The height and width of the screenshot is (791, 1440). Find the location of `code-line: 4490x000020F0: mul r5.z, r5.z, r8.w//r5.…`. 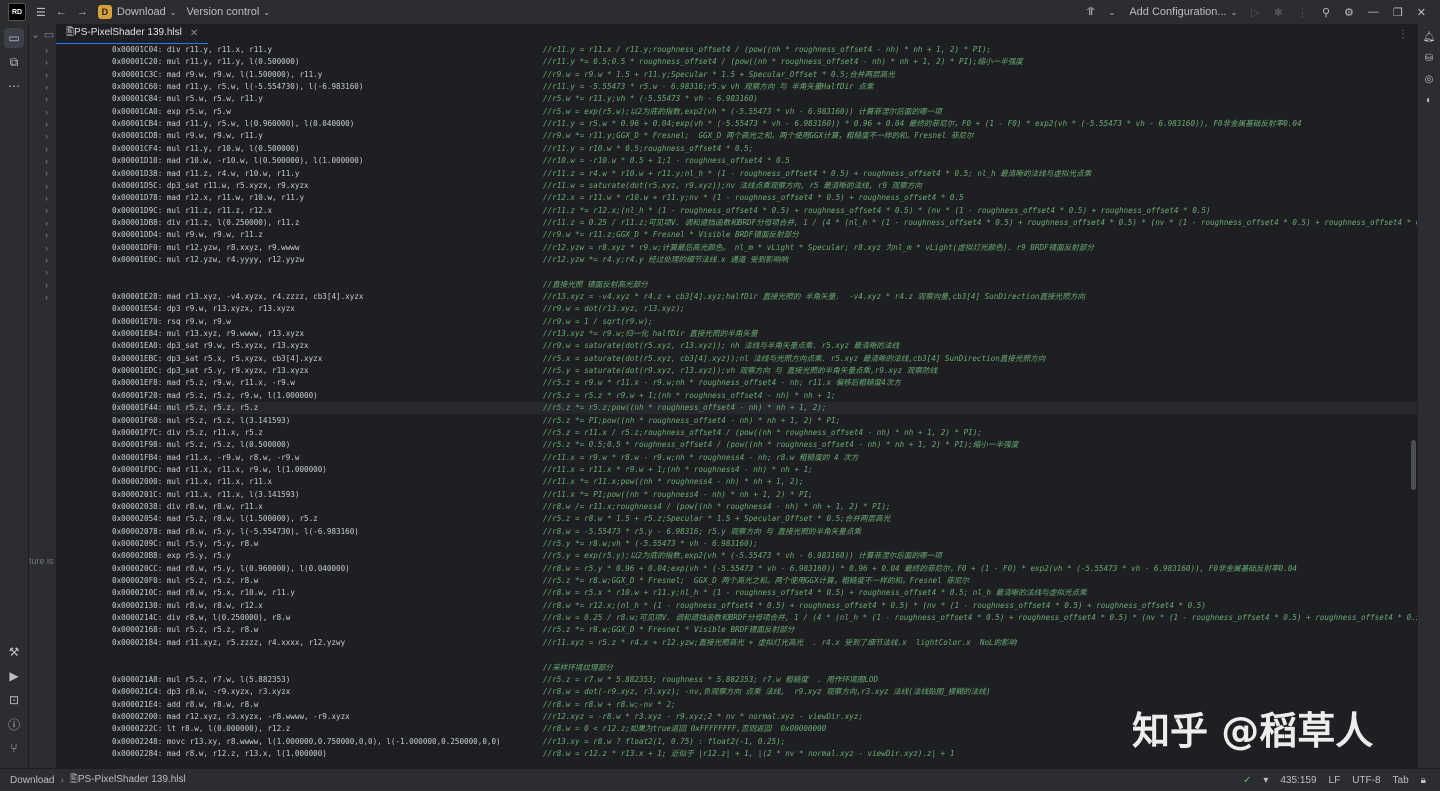

code-line: 4490x000020F0: mul r5.z, r5.z, r8.w//r5.… is located at coordinates (765, 581).